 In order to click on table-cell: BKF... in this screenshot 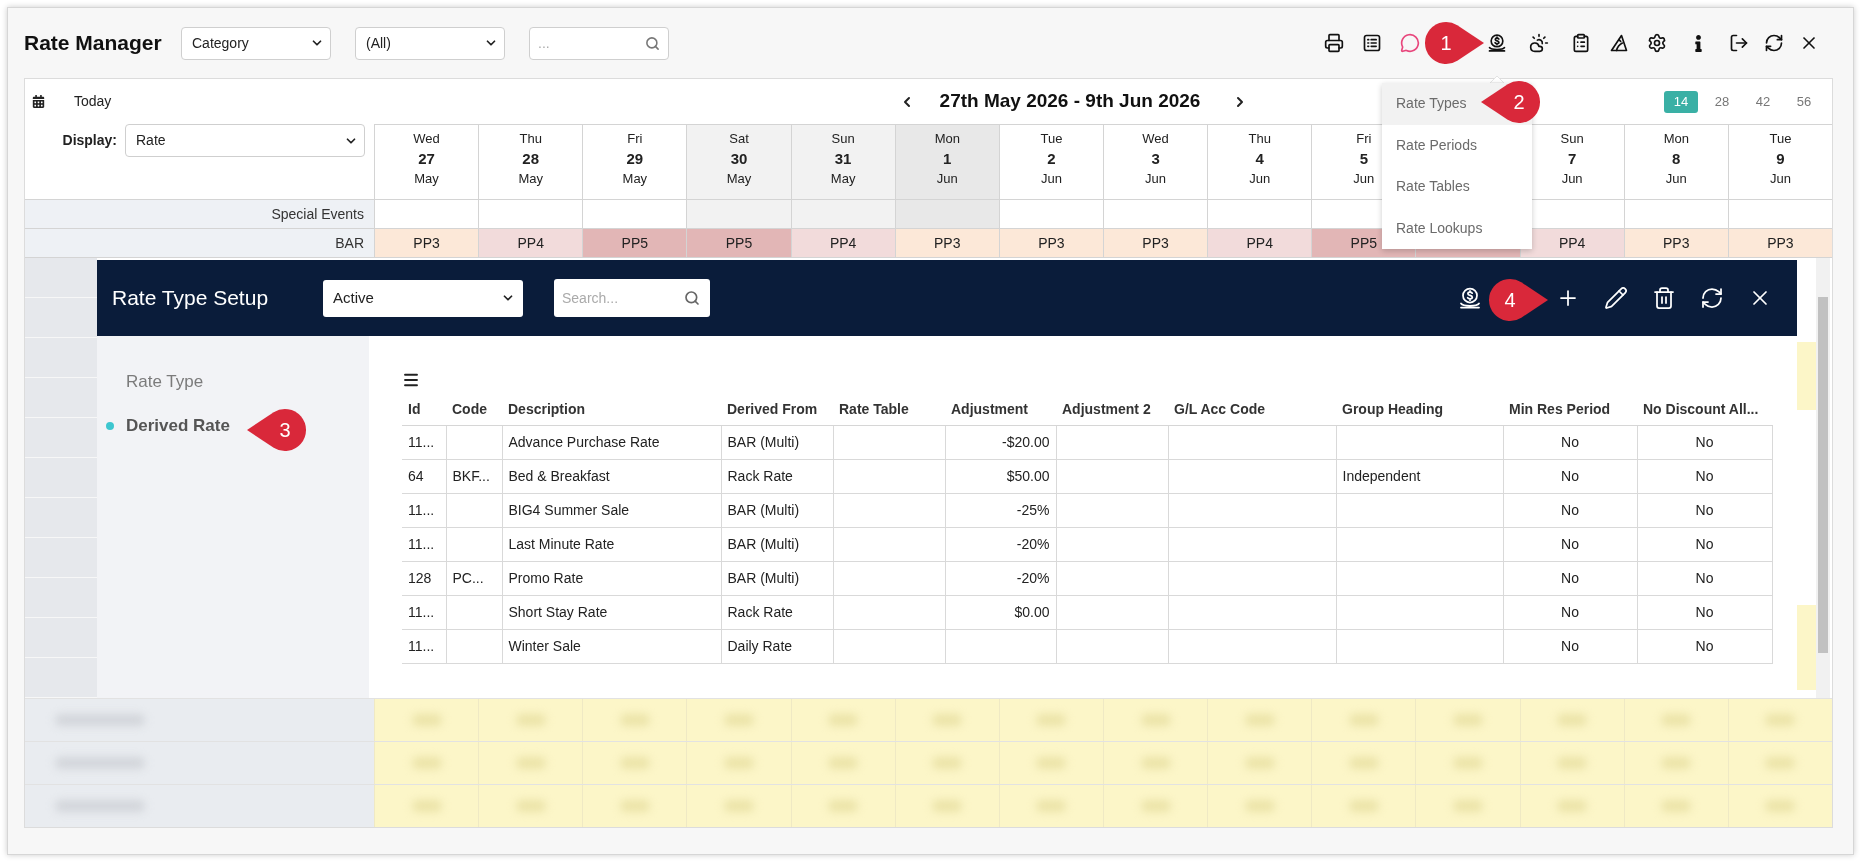, I will do `click(474, 476)`.